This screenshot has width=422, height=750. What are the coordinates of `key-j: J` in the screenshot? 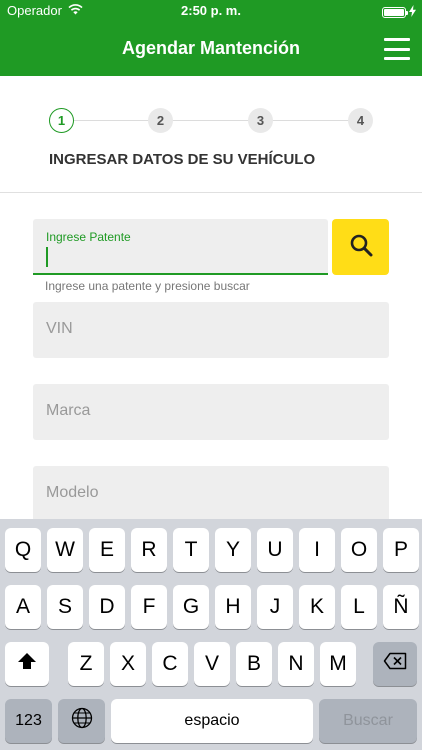 It's located at (275, 607).